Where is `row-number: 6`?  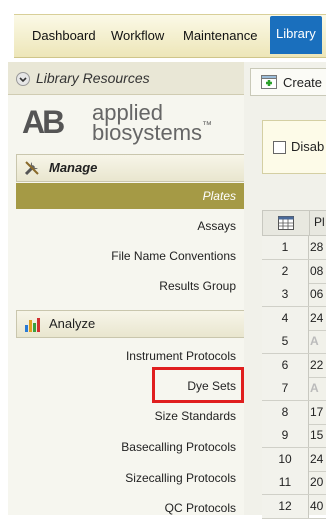
row-number: 6 is located at coordinates (285, 365).